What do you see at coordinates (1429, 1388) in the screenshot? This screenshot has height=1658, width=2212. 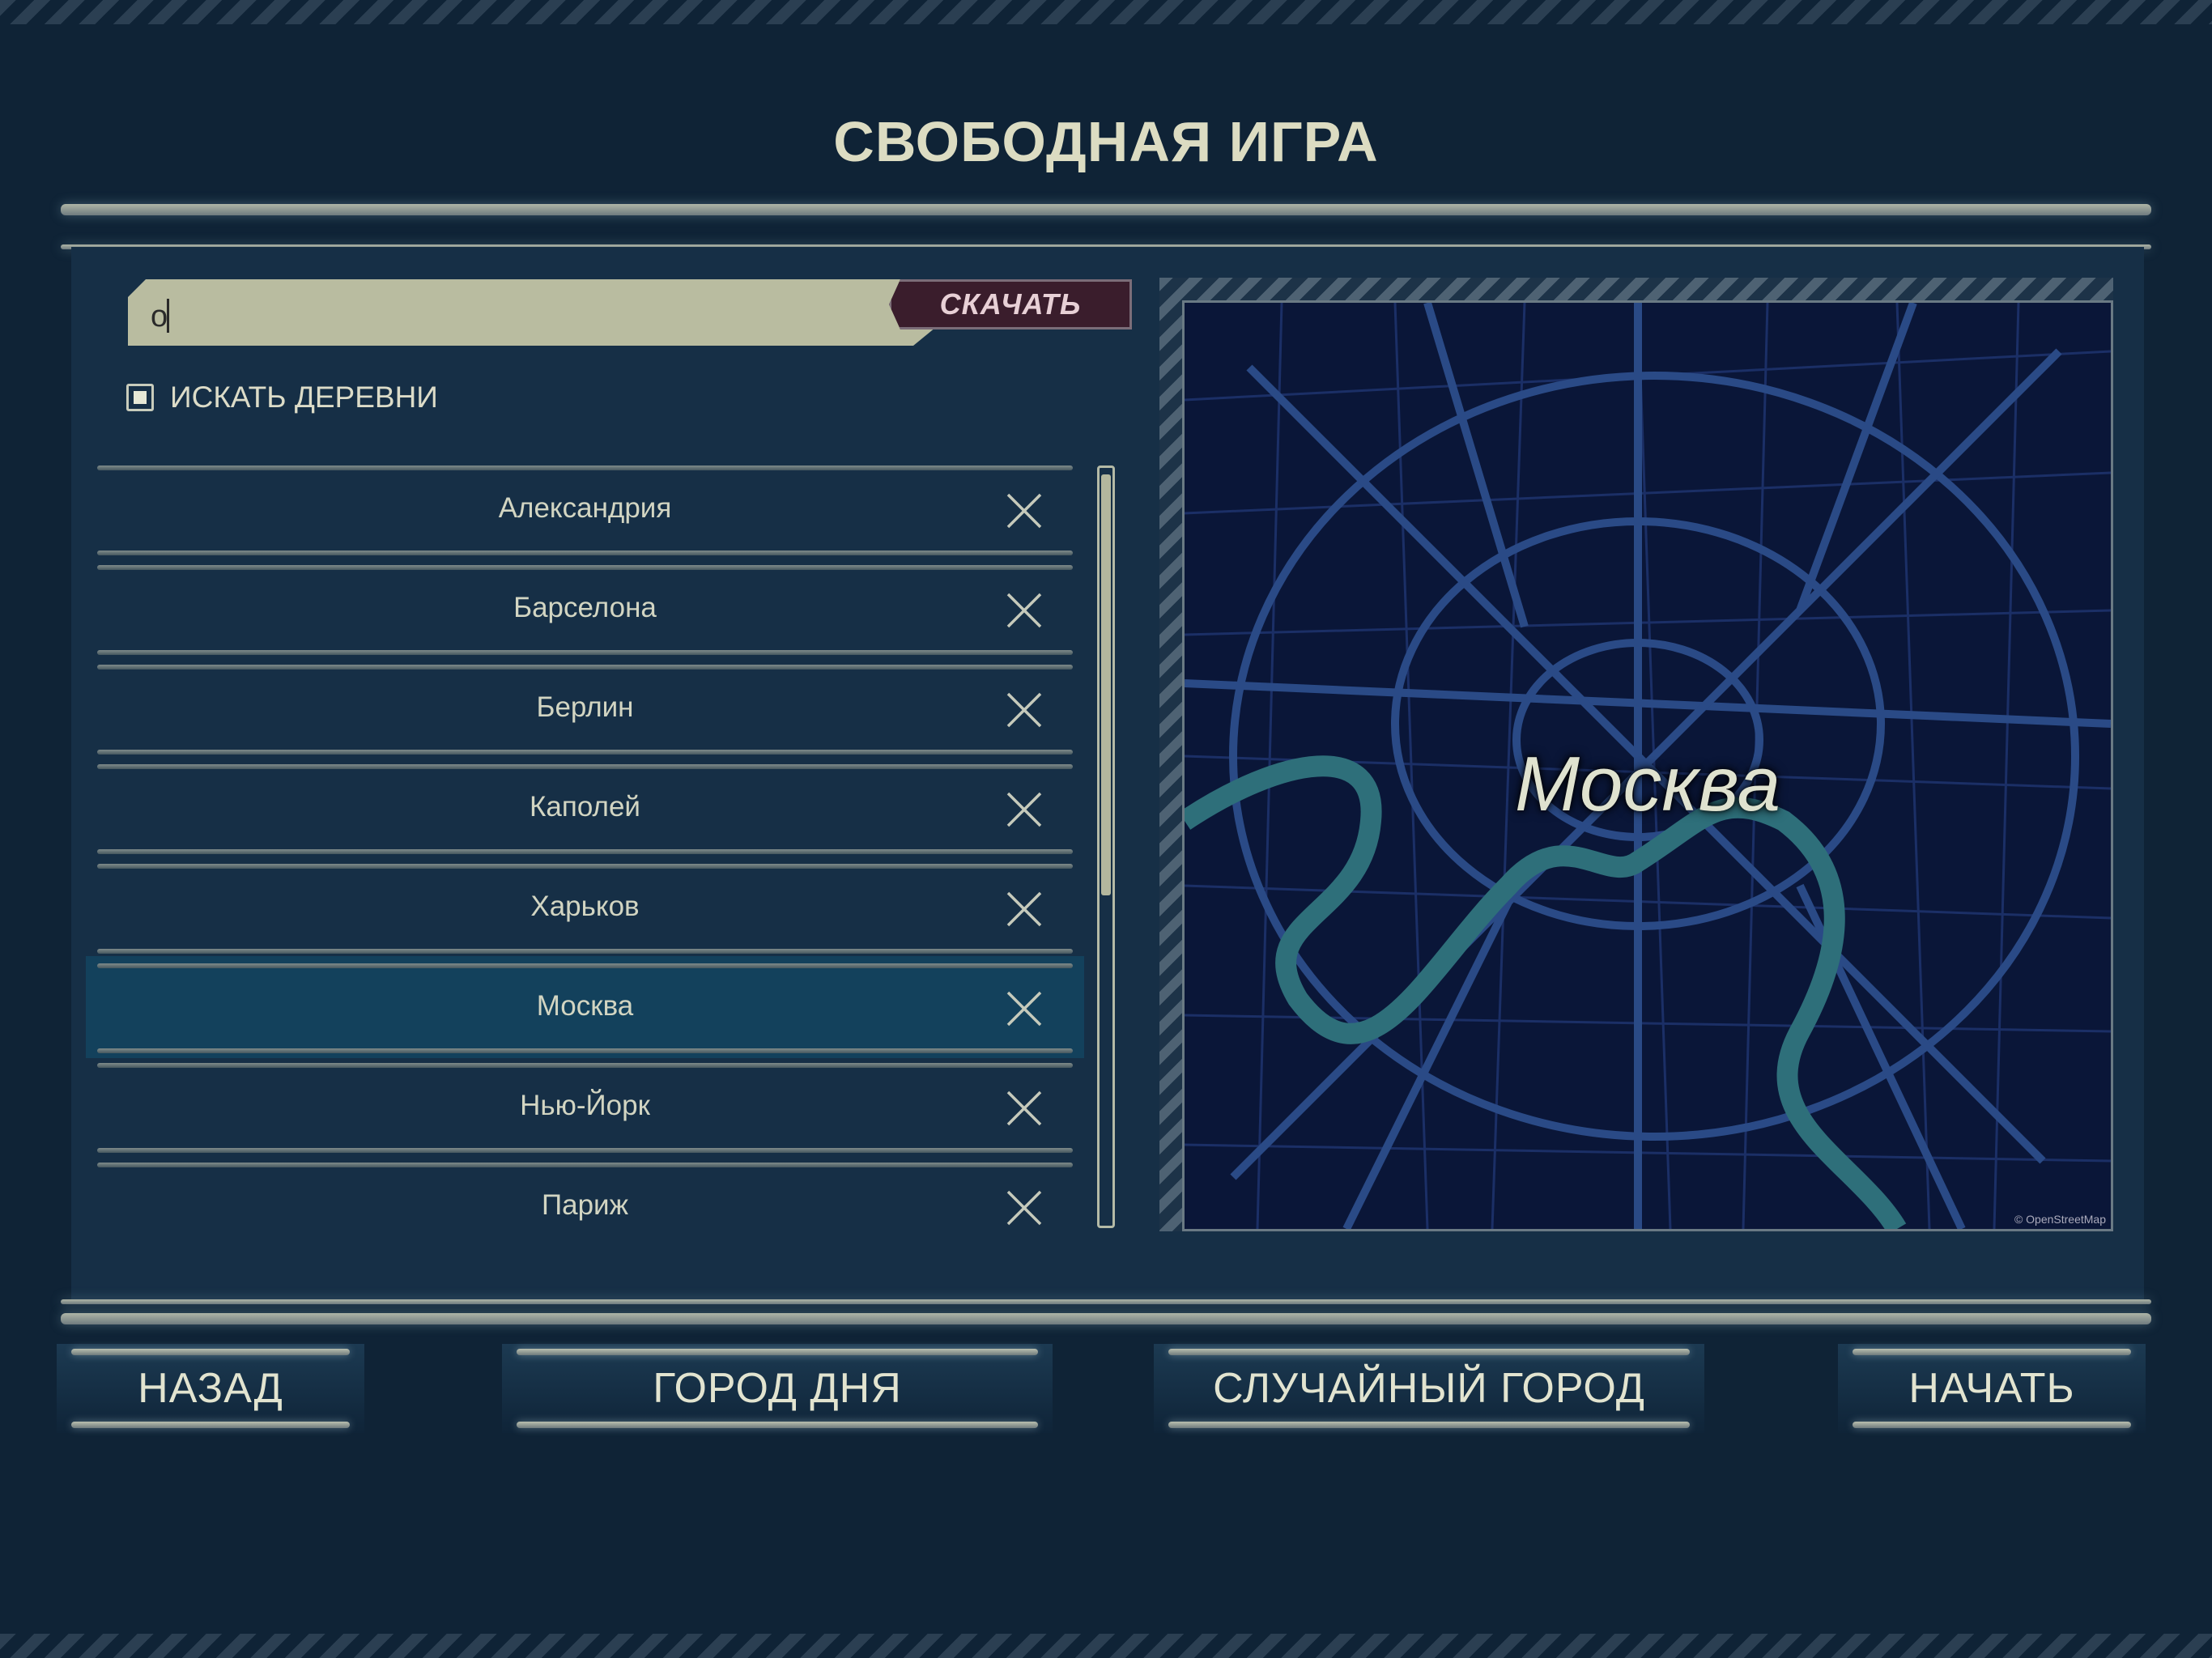 I see `random-city-button: СЛУЧАЙНЫЙ ГОРОД` at bounding box center [1429, 1388].